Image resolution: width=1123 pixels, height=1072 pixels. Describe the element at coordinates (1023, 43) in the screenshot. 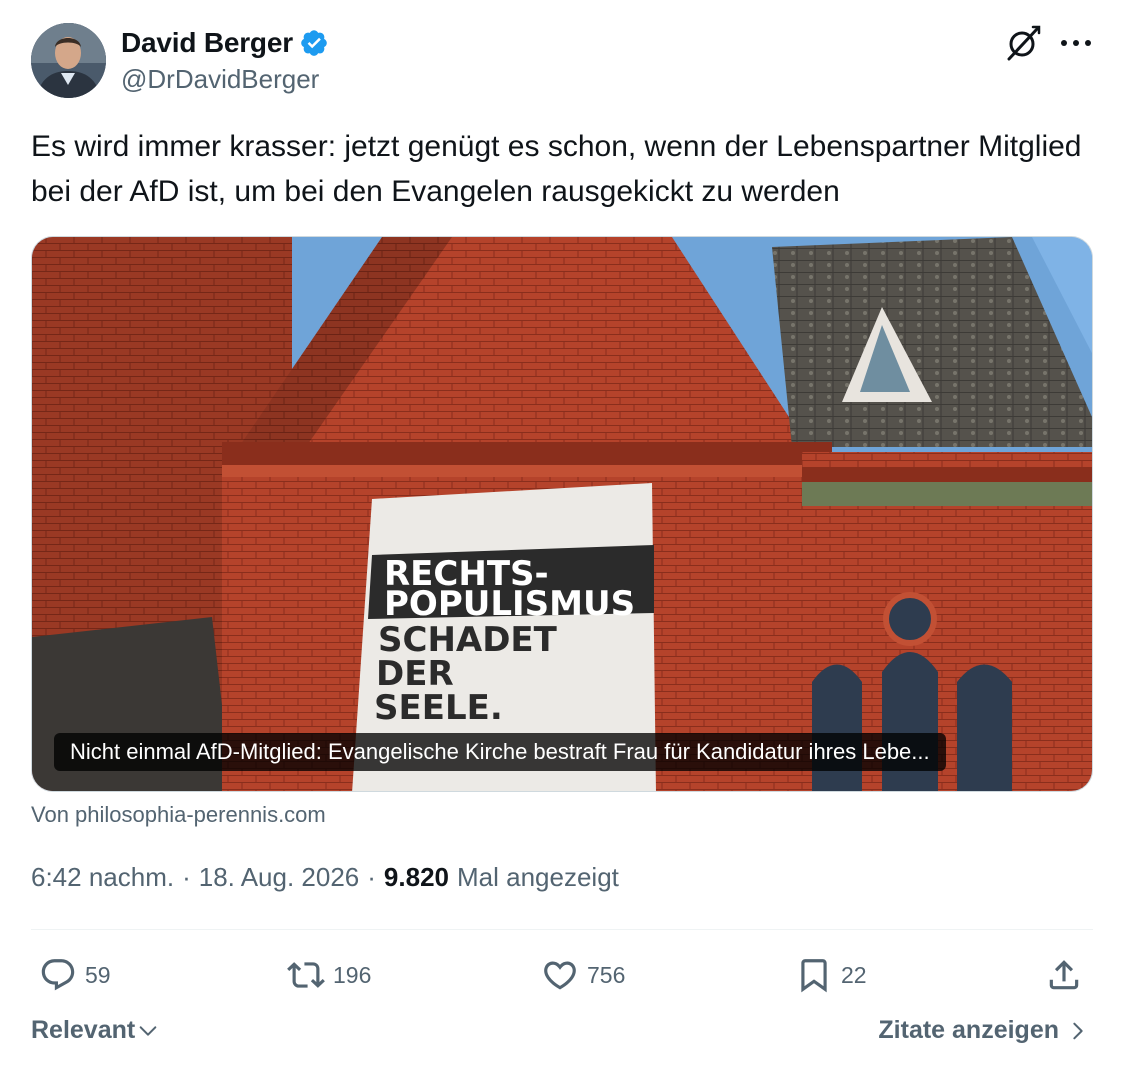

I see `grok-icon` at that location.